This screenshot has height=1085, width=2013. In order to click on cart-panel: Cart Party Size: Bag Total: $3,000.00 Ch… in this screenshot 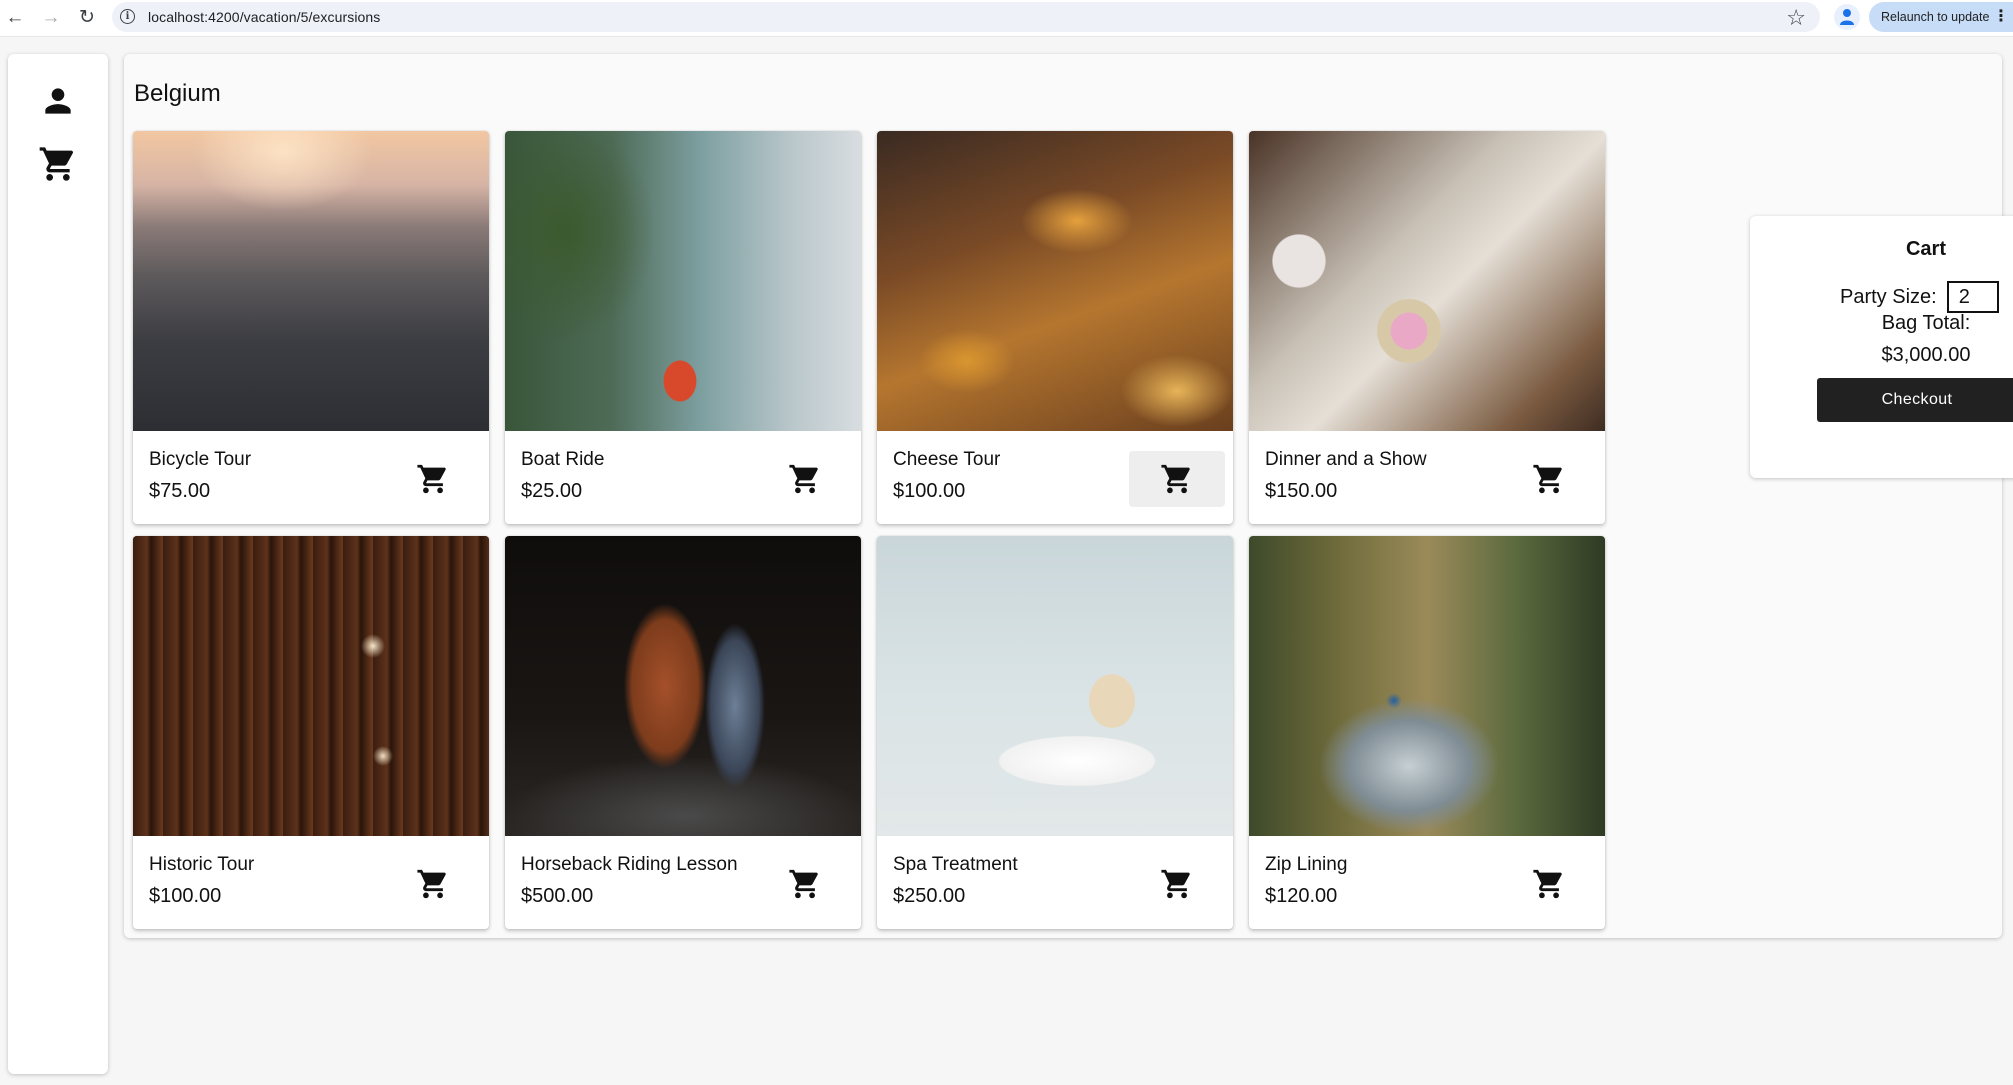, I will do `click(1881, 347)`.